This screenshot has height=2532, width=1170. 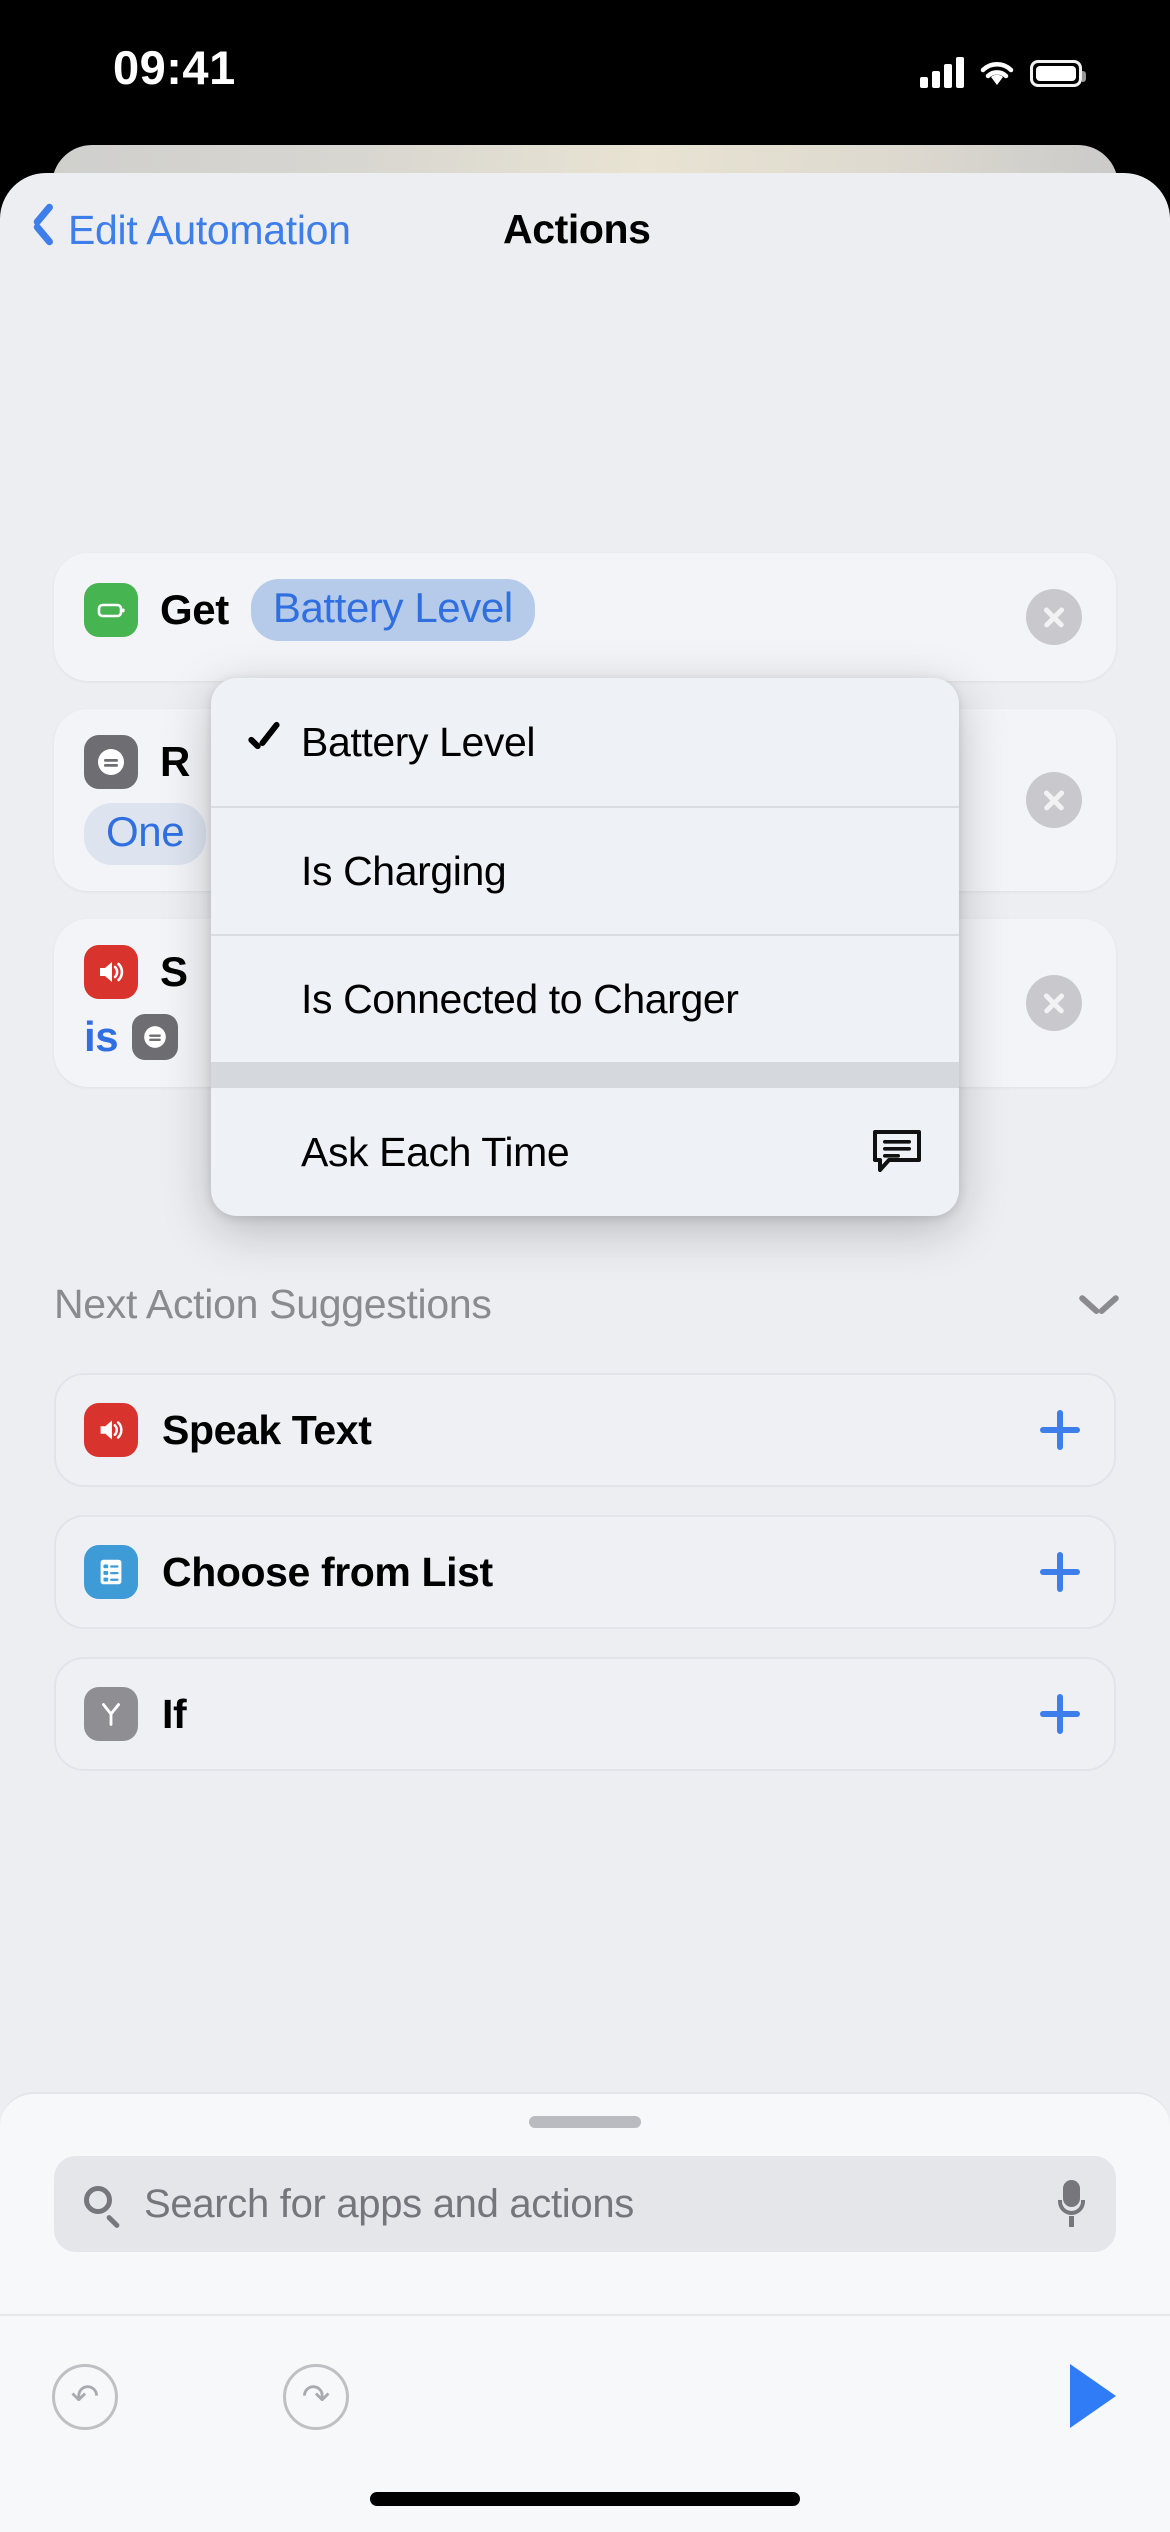 What do you see at coordinates (585, 870) in the screenshot?
I see `menu-item-is-charging: Is Charging` at bounding box center [585, 870].